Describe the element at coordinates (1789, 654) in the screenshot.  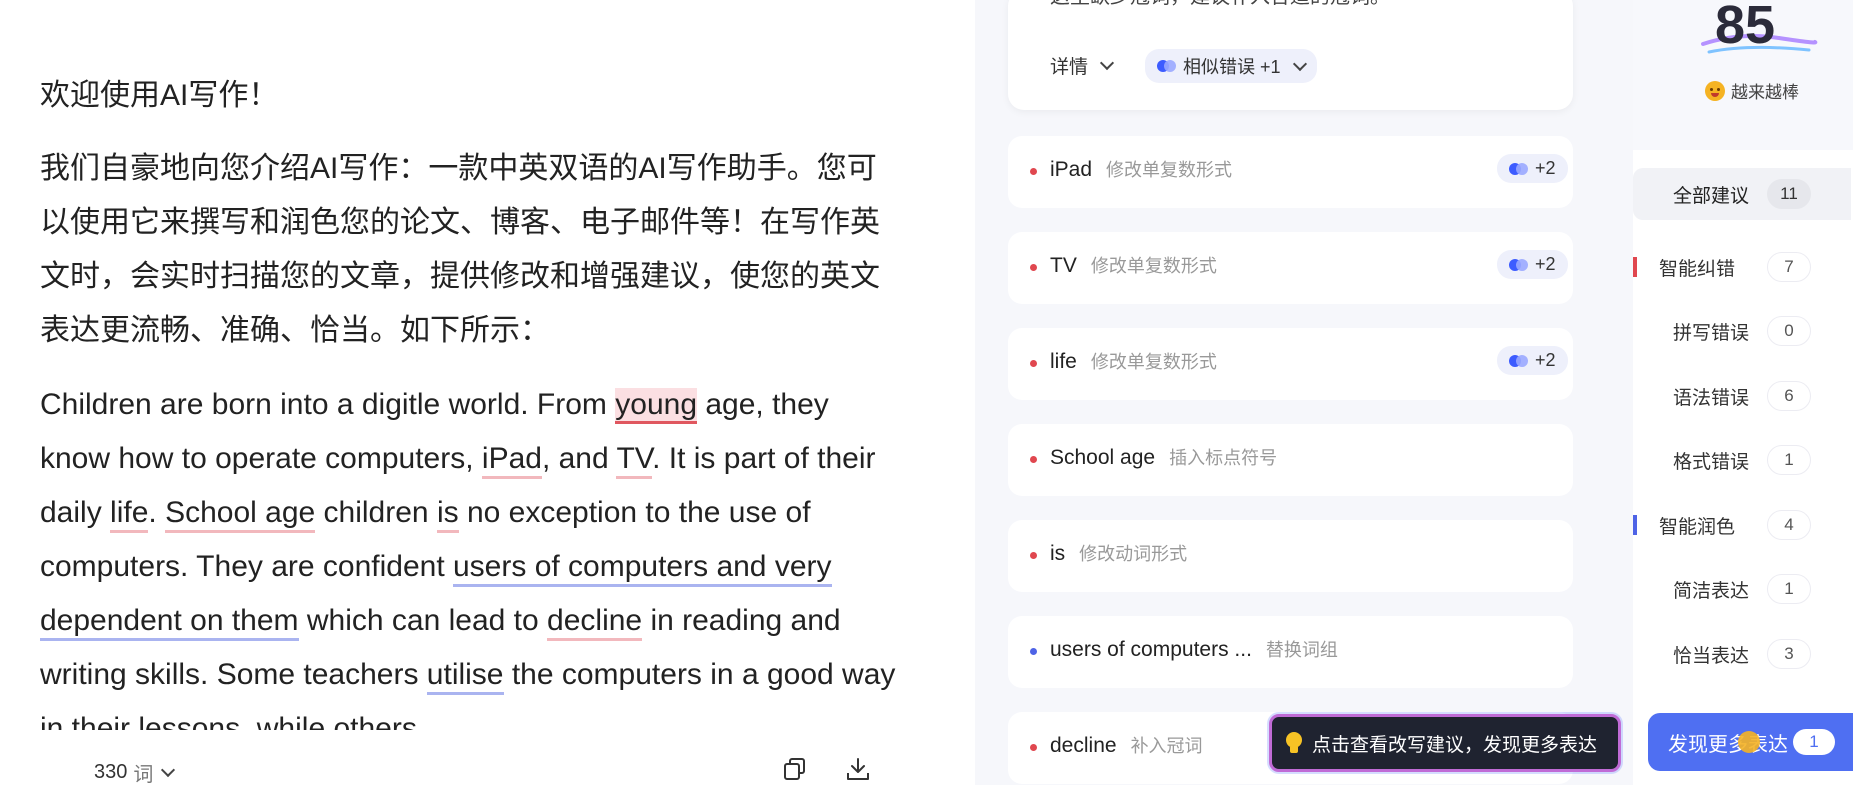
I see `filter-count: 3` at that location.